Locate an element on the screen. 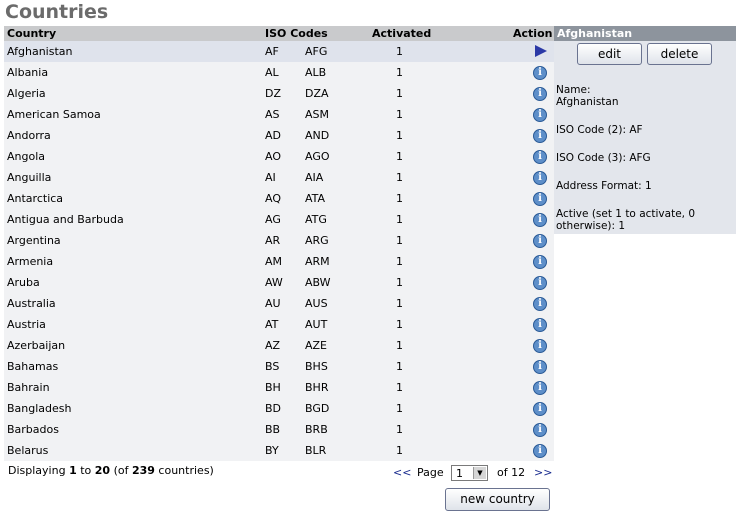  table-row: Antigua and Barbuda AG ATG 1 i is located at coordinates (279, 219).